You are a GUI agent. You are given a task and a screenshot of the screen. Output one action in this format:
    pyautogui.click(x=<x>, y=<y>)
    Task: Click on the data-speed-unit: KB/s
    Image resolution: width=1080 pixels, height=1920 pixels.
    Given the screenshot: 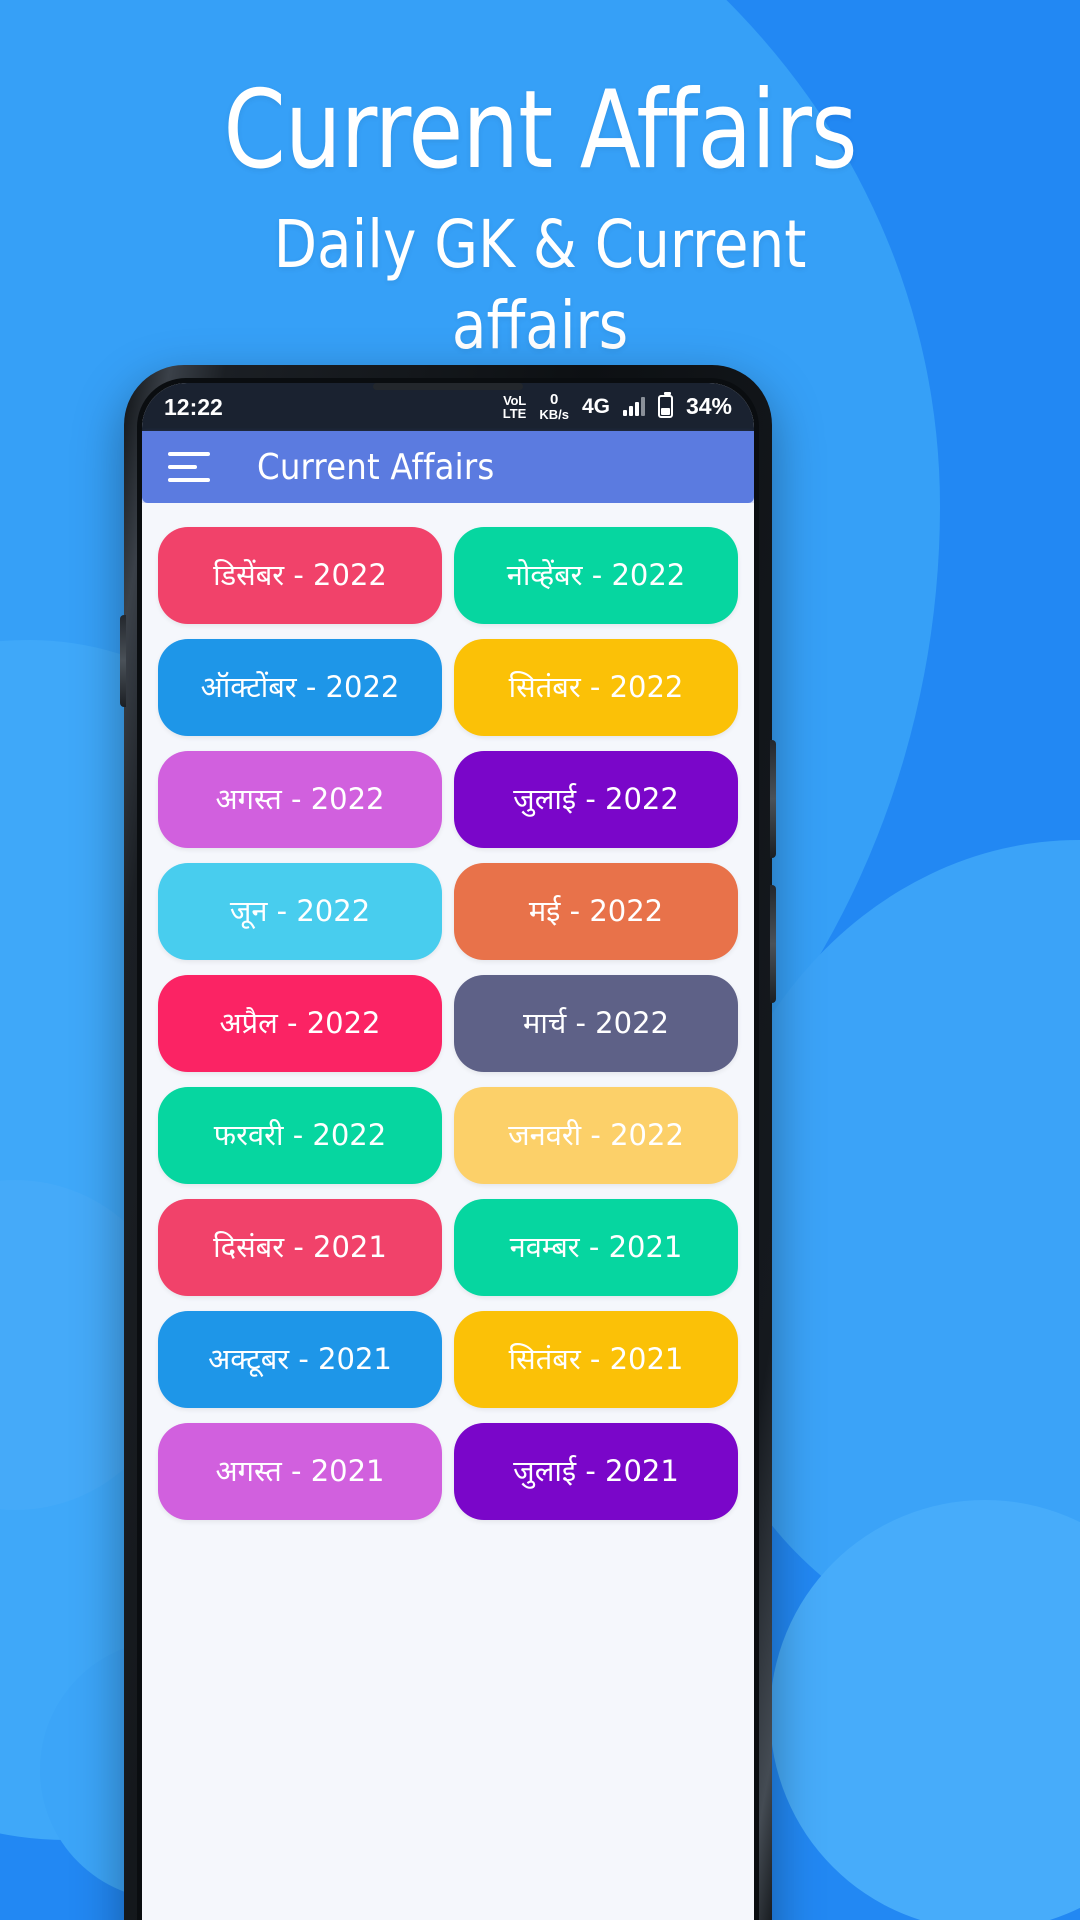 What is the action you would take?
    pyautogui.click(x=554, y=415)
    